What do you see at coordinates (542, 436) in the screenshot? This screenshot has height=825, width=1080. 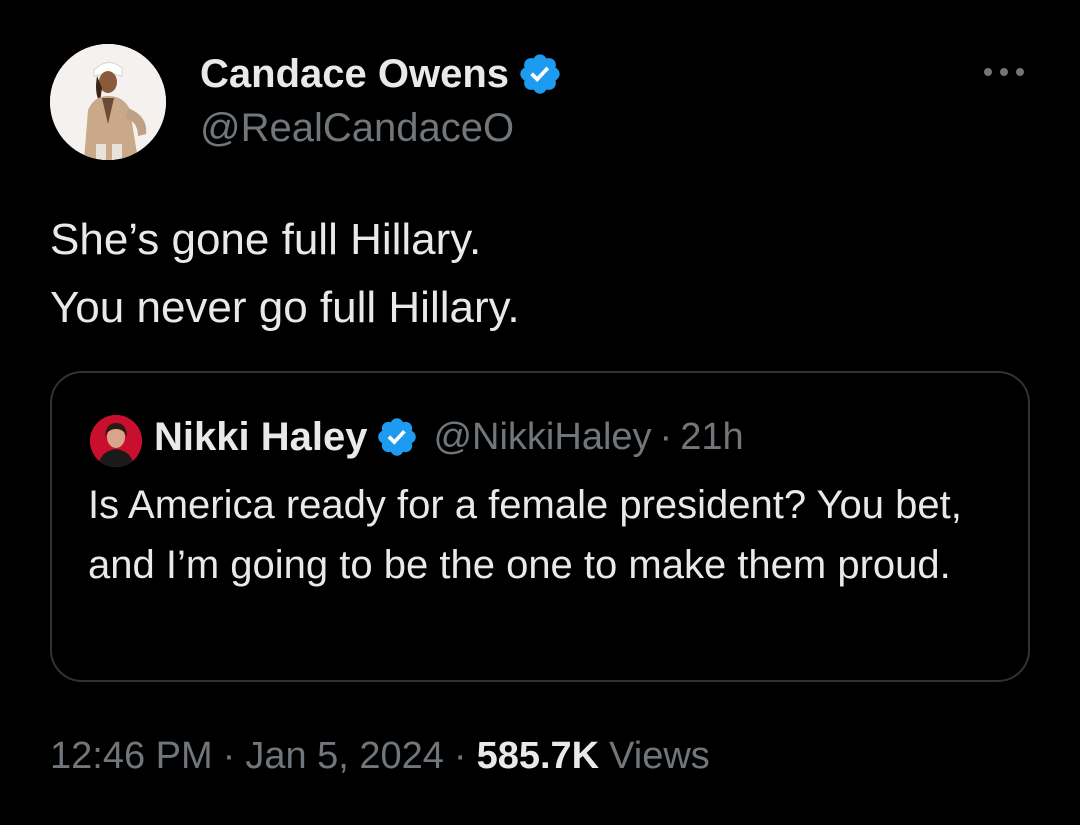 I see `quoted-author-handle: @NikkiHaley` at bounding box center [542, 436].